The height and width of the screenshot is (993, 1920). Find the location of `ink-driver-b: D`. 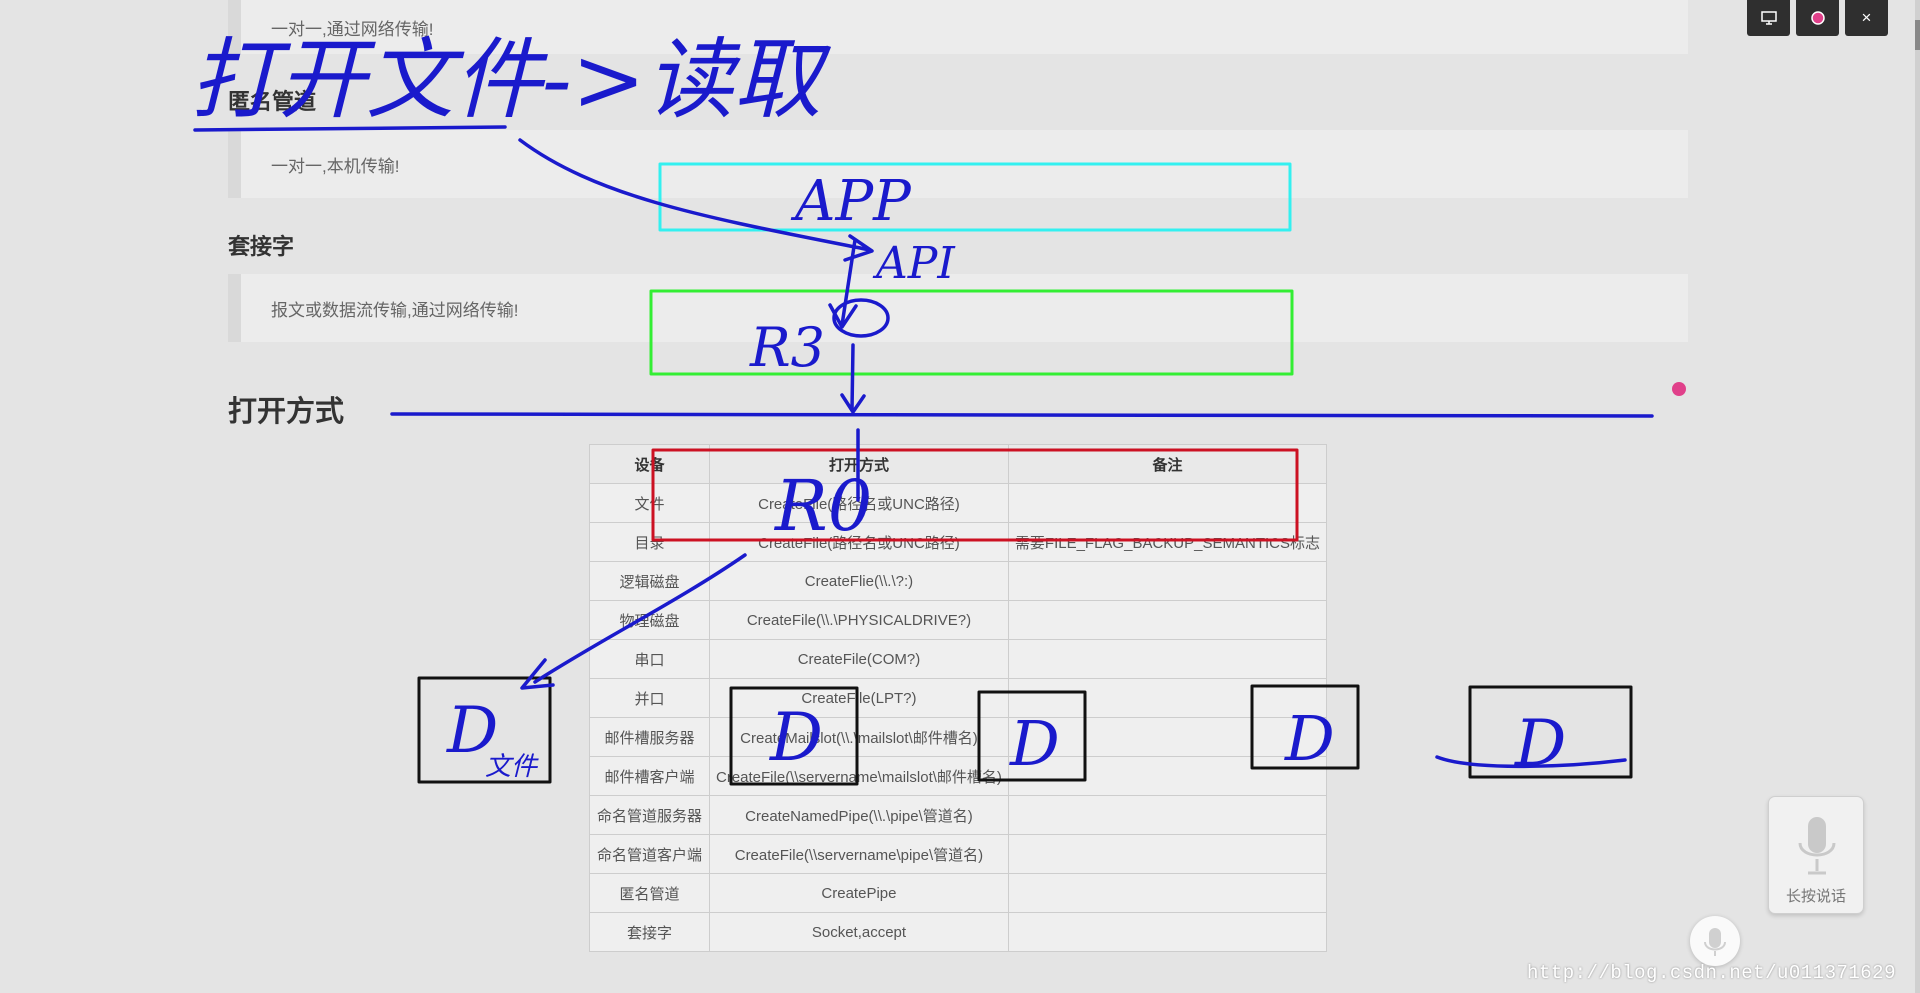

ink-driver-b: D is located at coordinates (796, 737).